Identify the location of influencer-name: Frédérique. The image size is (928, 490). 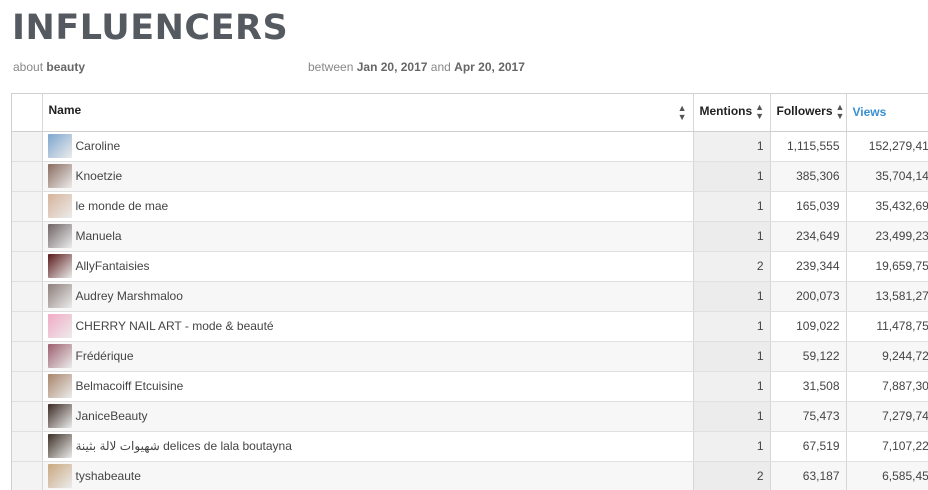
(105, 356).